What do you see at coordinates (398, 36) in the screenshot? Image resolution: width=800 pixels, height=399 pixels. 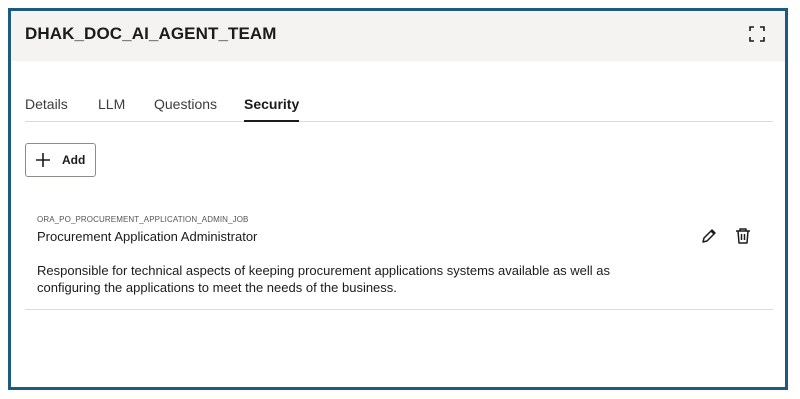 I see `panel-header: DHAK_DOC_AI_AGENT_TEAM` at bounding box center [398, 36].